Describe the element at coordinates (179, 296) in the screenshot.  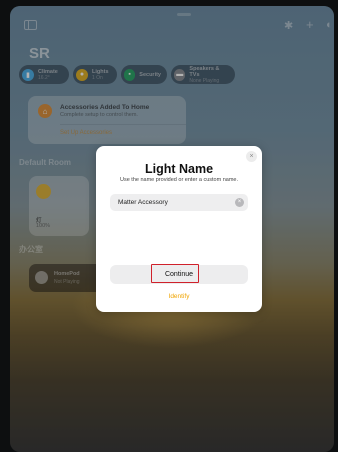
I see `identify-button: Identify` at that location.